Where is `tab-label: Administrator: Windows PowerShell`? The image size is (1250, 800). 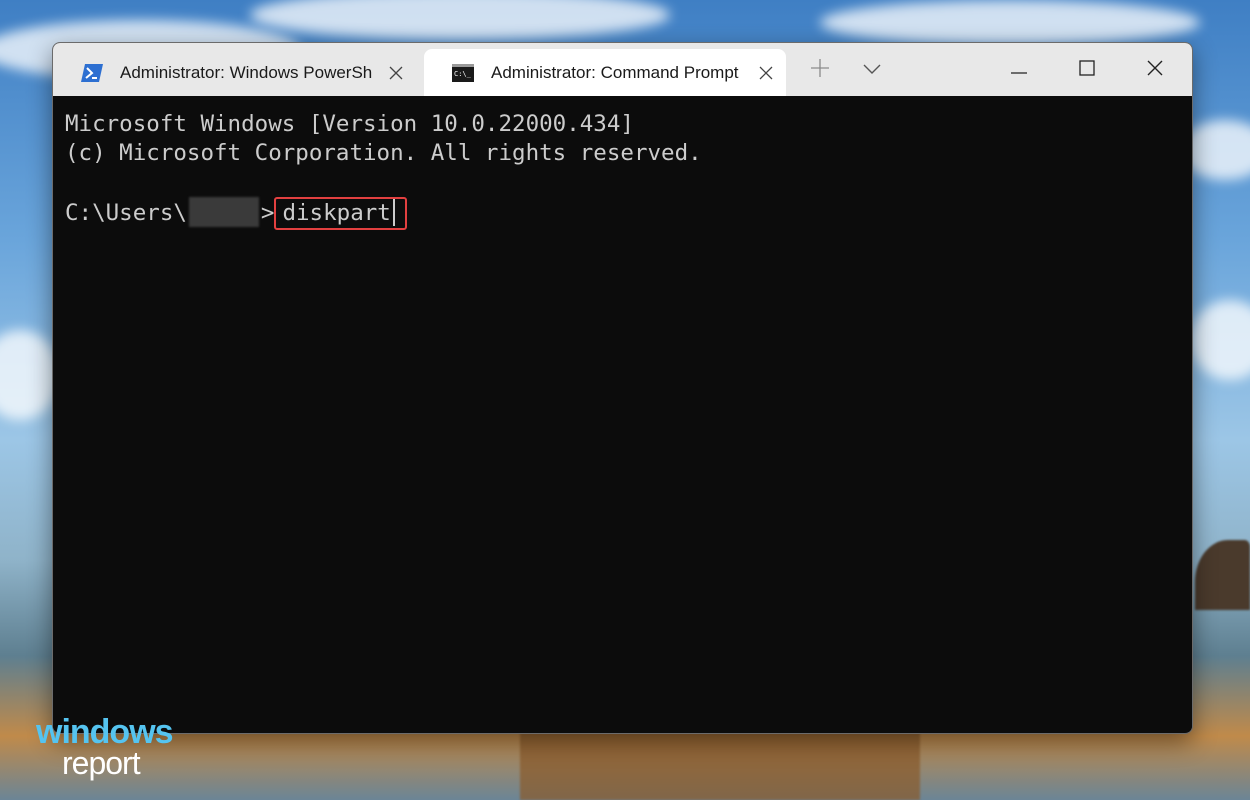
tab-label: Administrator: Windows PowerShell is located at coordinates (246, 72).